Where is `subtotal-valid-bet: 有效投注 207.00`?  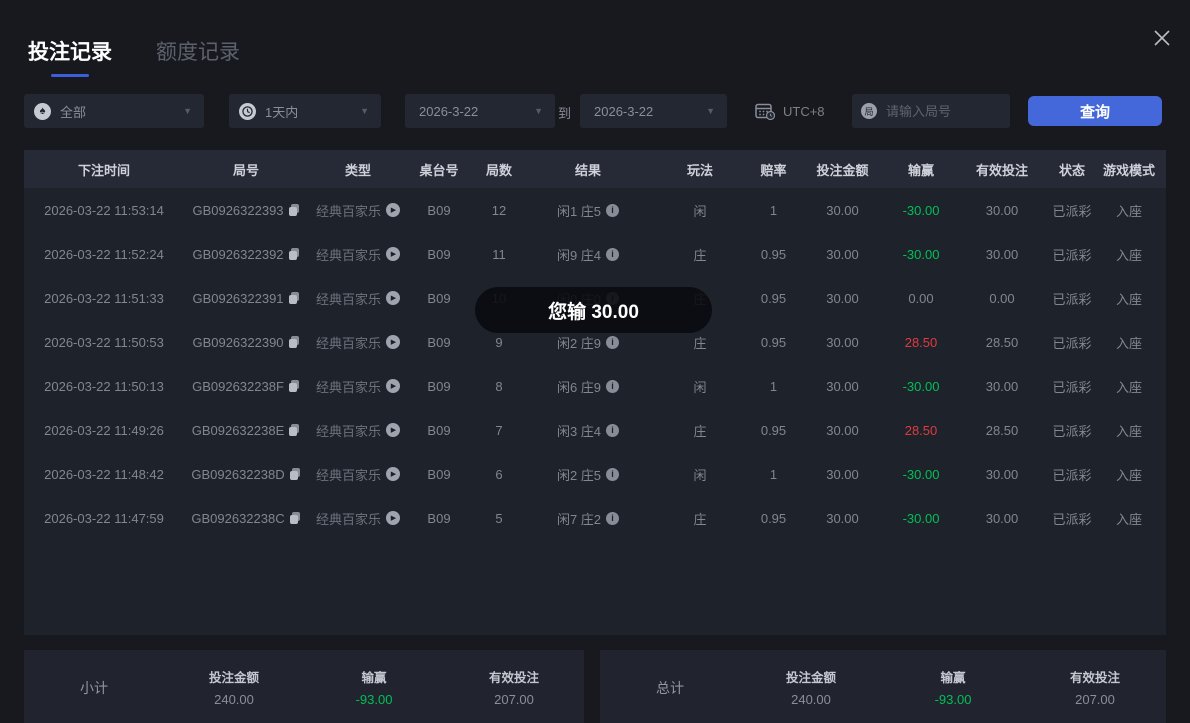
subtotal-valid-bet: 有效投注 207.00 is located at coordinates (513, 689).